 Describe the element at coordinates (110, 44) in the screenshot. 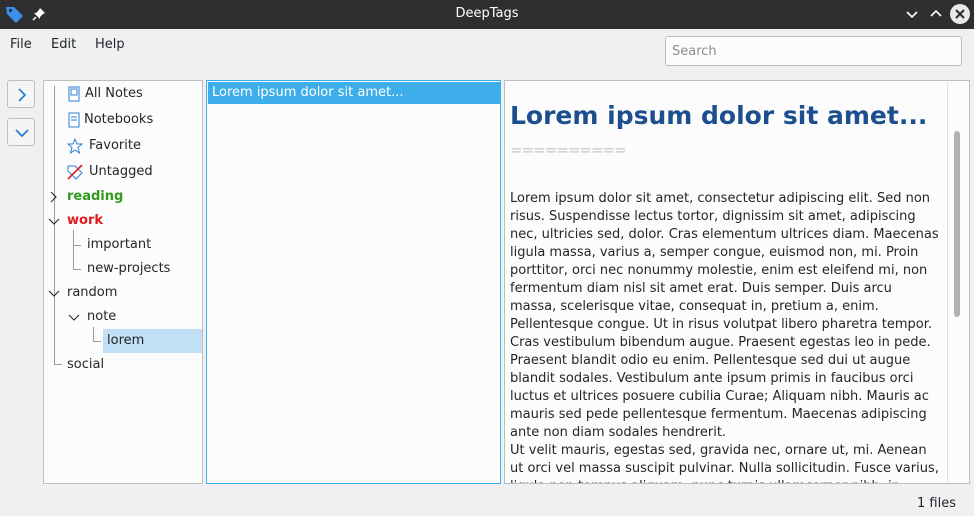

I see `menu-help: Help` at that location.